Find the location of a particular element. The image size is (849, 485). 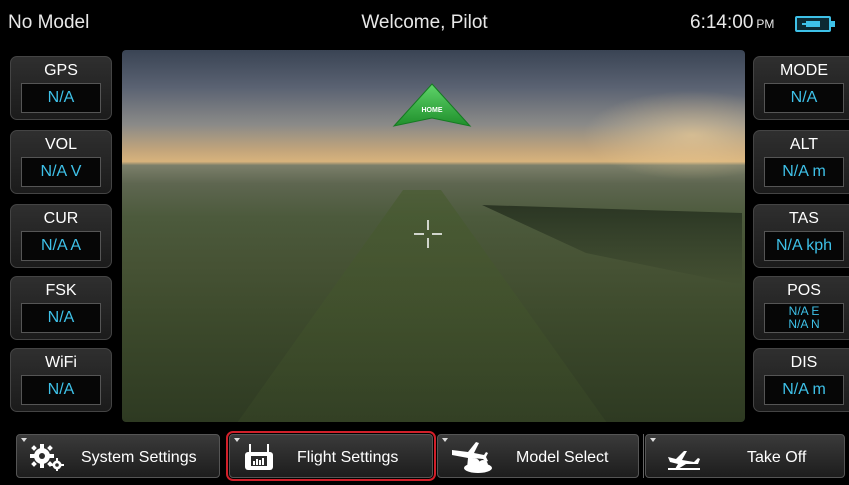

plane-cloud-icon is located at coordinates (472, 457).